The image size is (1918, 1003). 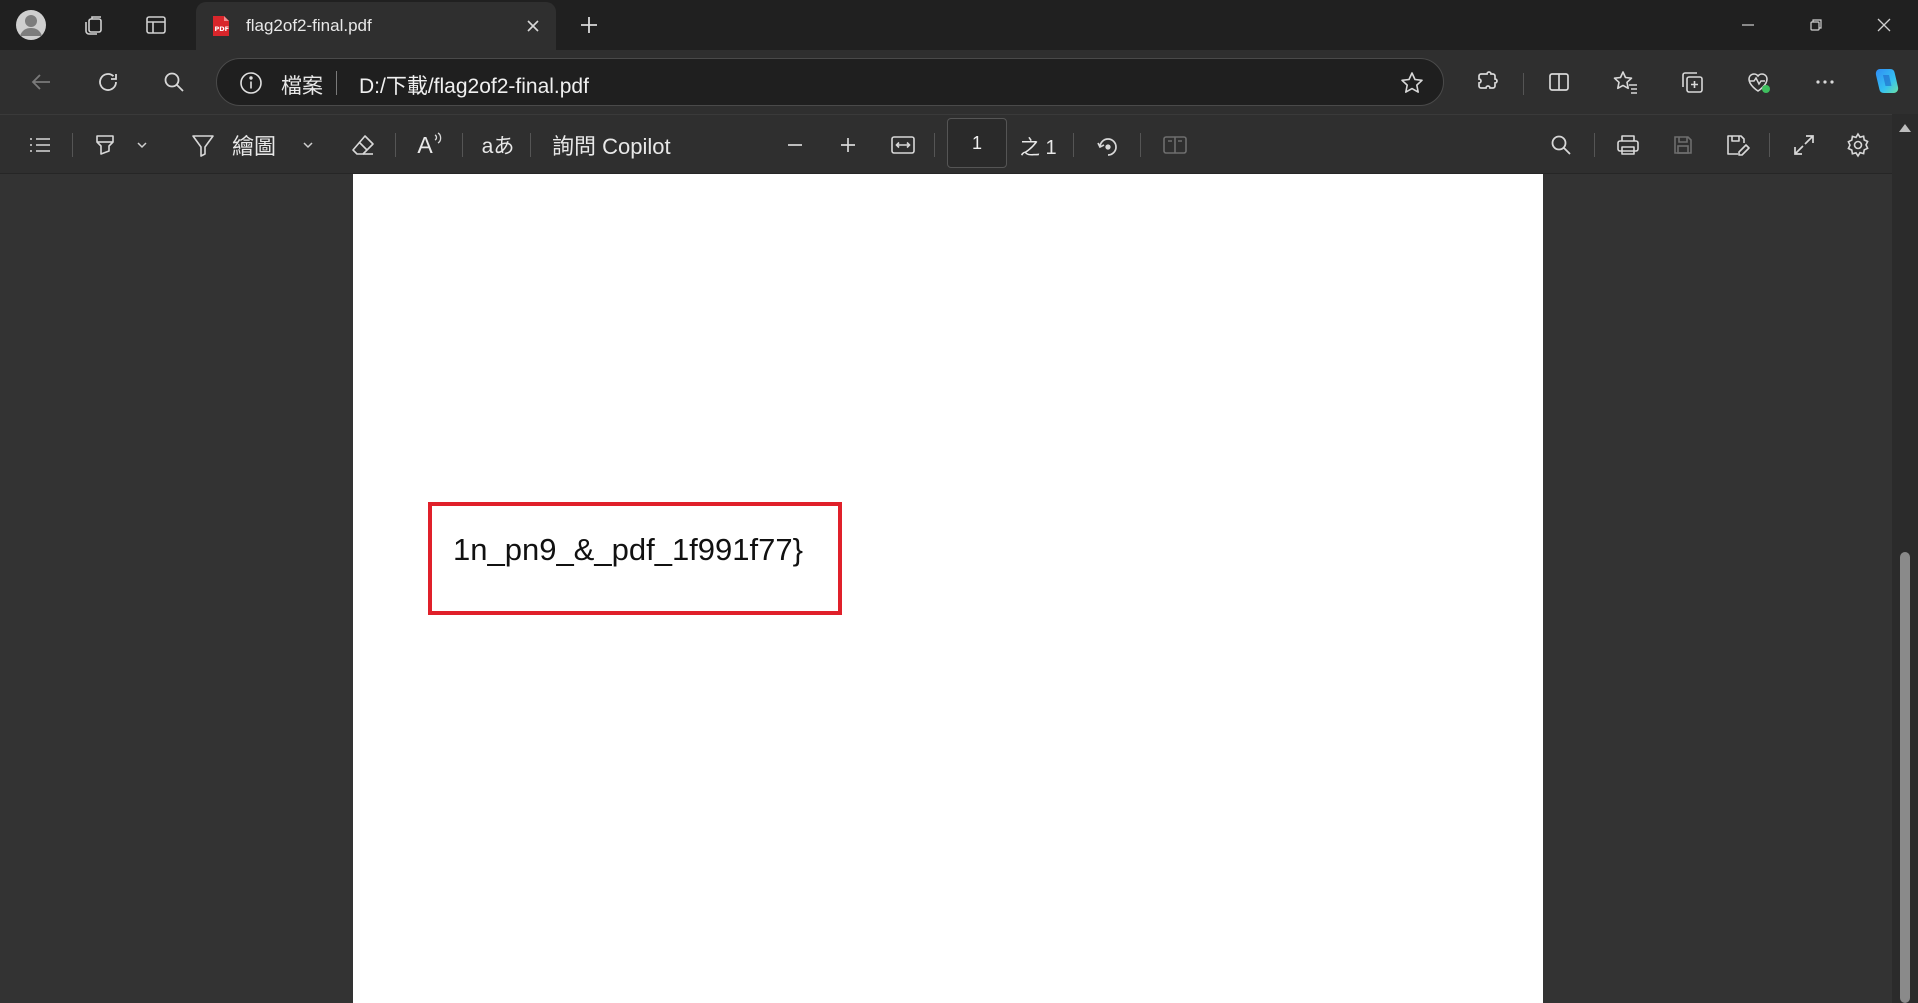 I want to click on collections-button, so click(x=1692, y=82).